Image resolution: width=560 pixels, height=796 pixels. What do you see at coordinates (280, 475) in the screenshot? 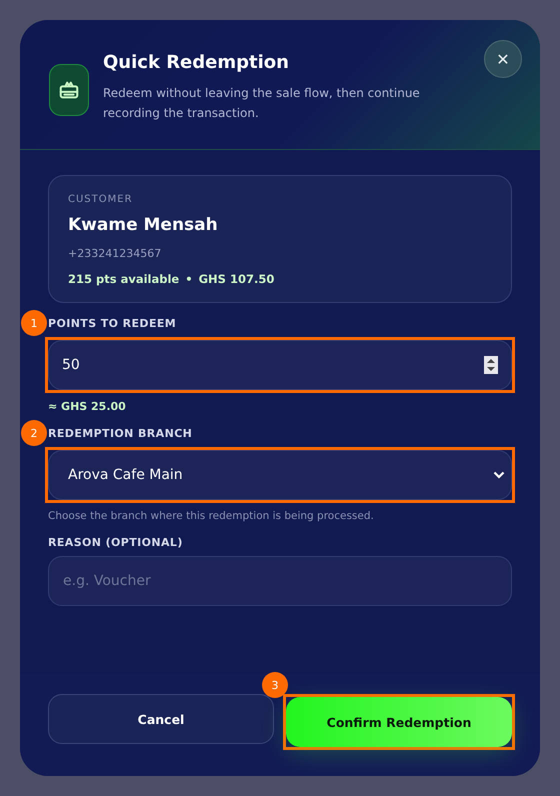
I see `branch-select: Arova Cafe Main` at bounding box center [280, 475].